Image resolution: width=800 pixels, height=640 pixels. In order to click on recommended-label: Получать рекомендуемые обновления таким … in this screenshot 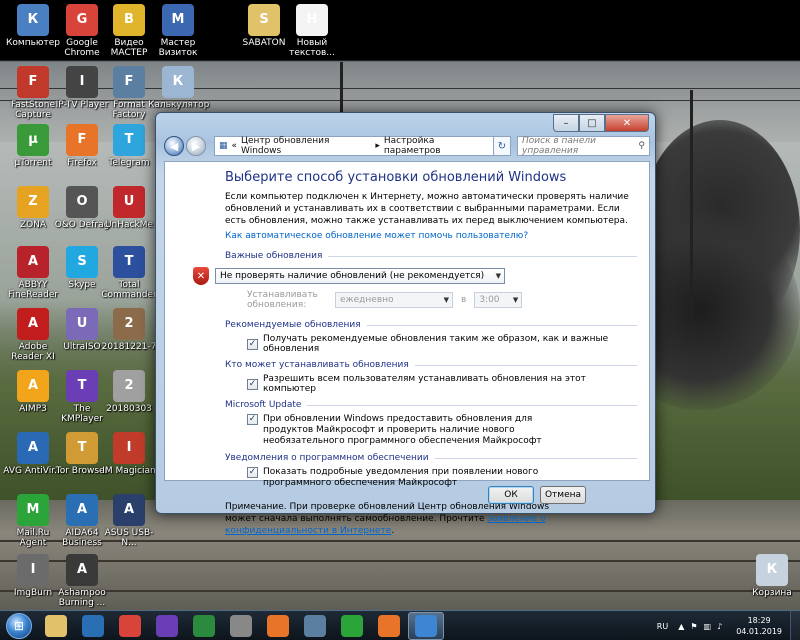, I will do `click(436, 344)`.